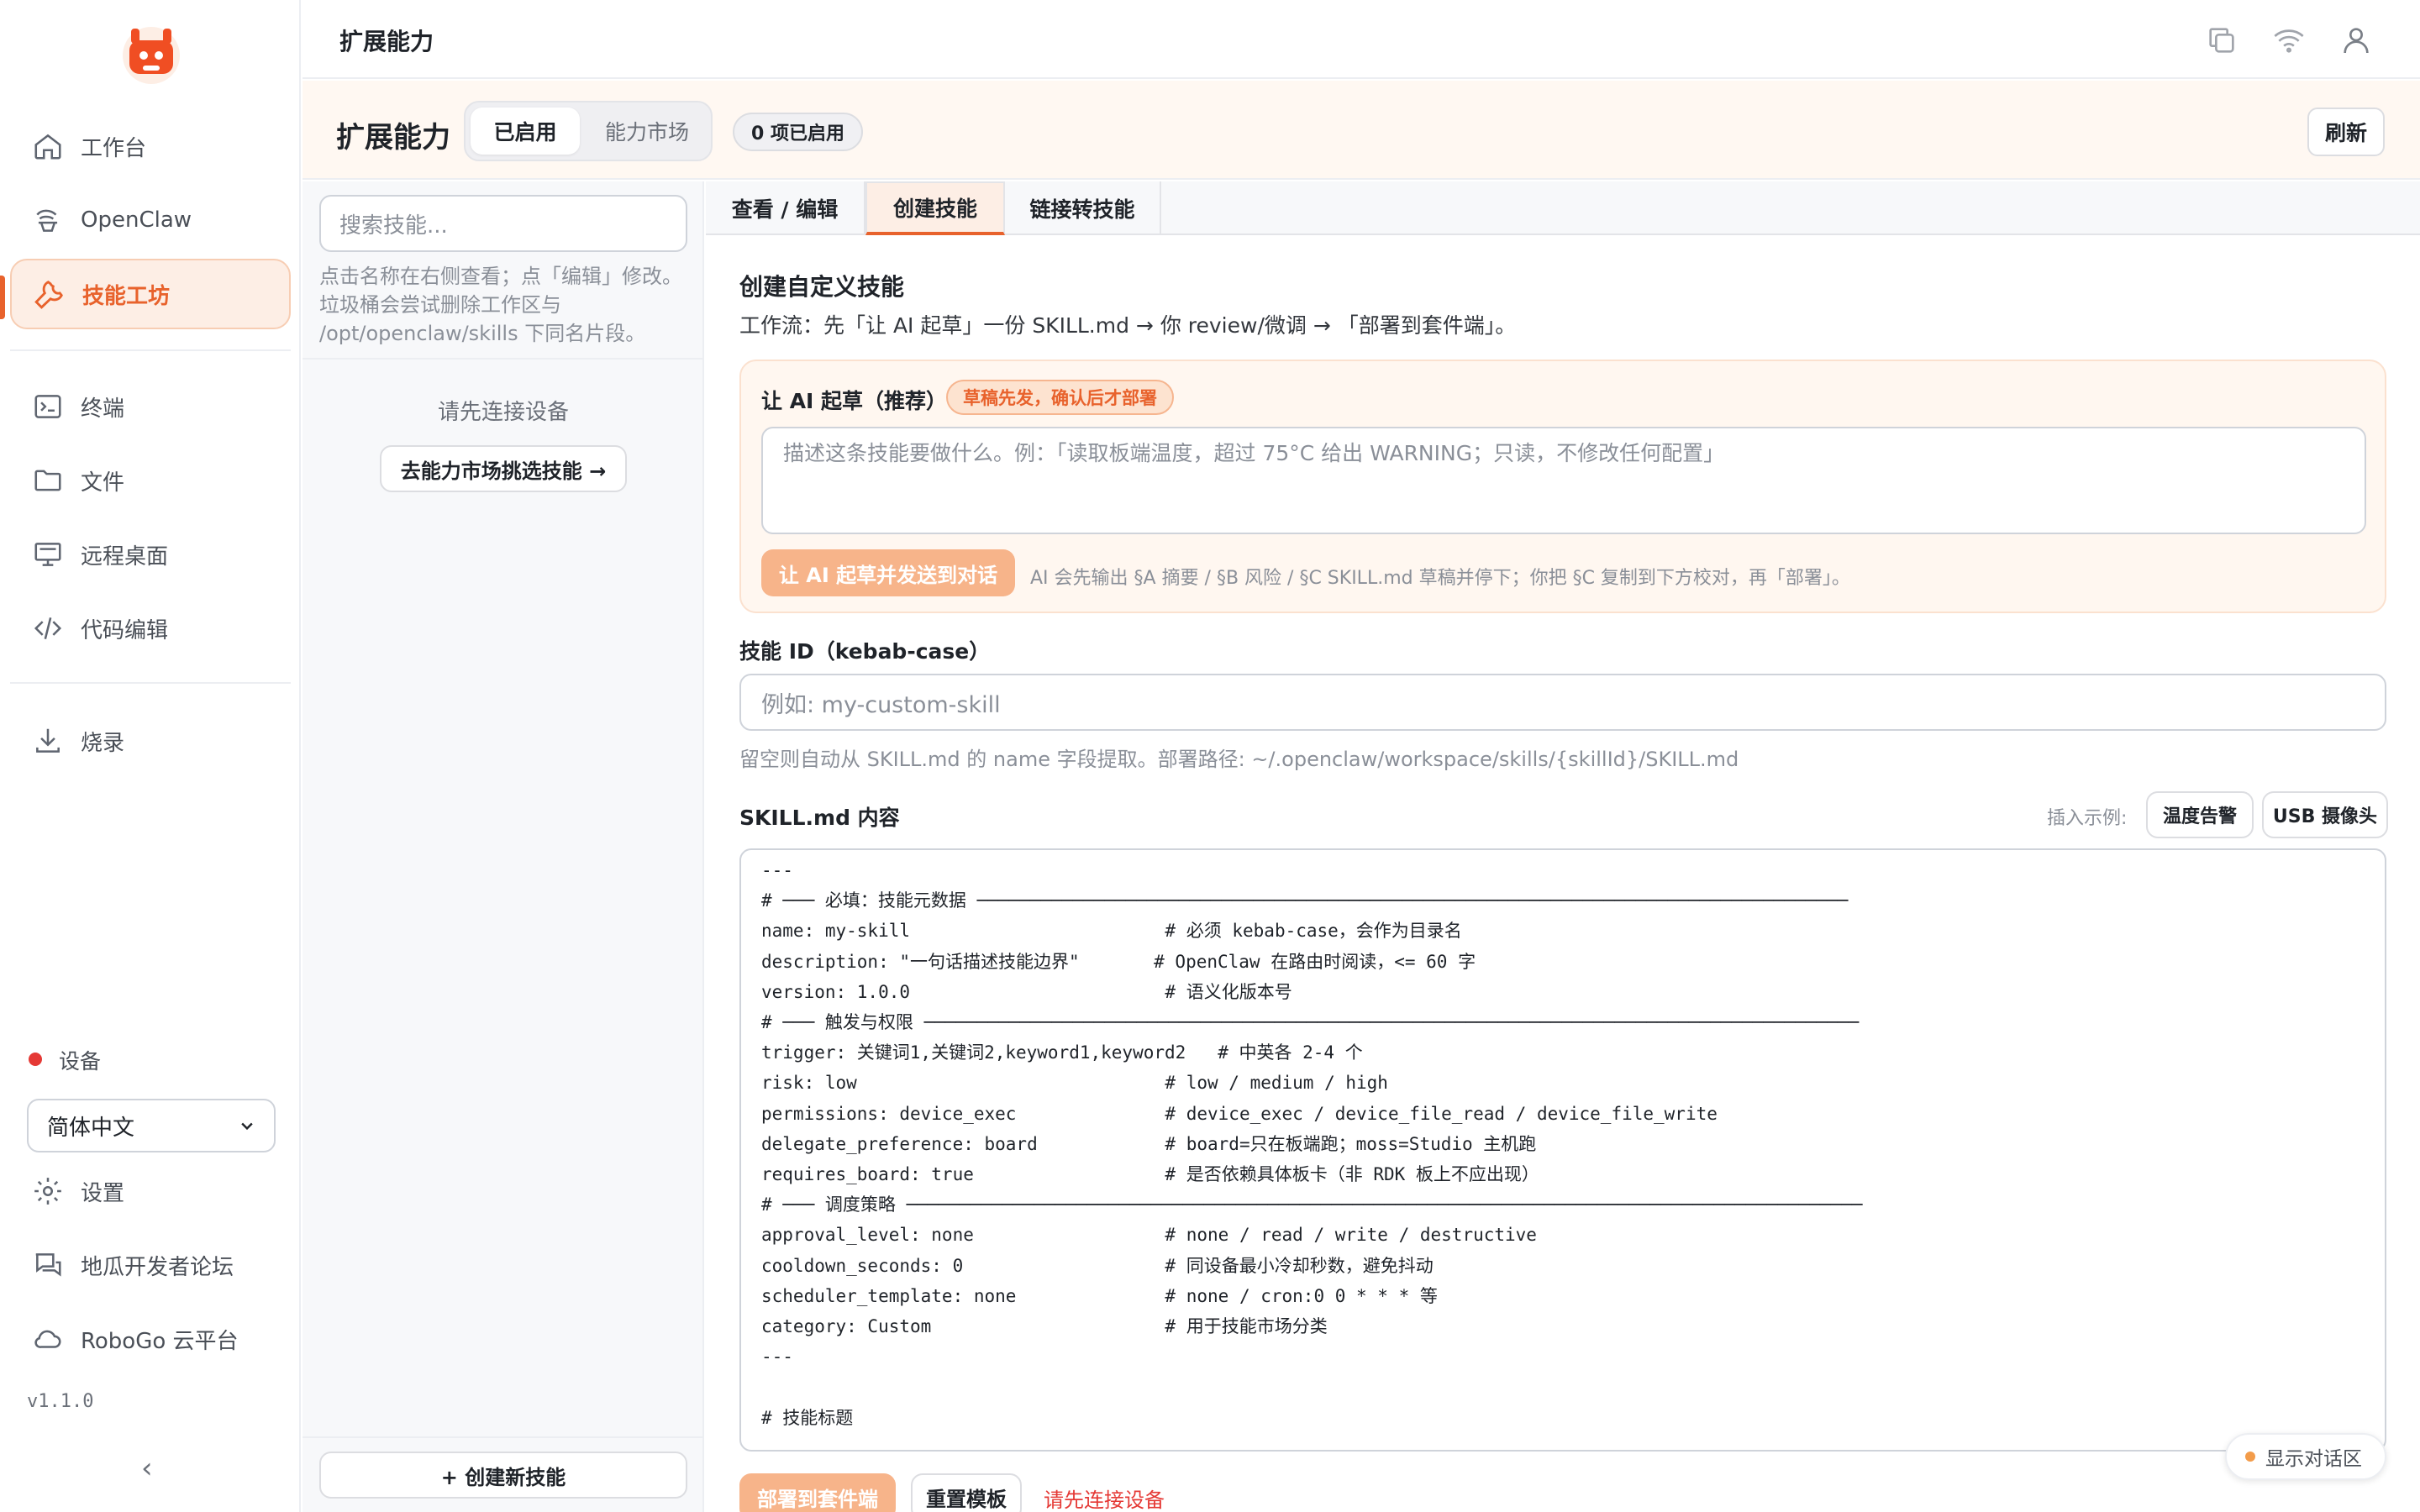 The height and width of the screenshot is (1512, 2420). Describe the element at coordinates (503, 468) in the screenshot. I see `go-market-button: 去能力市场挑选技能 →` at that location.